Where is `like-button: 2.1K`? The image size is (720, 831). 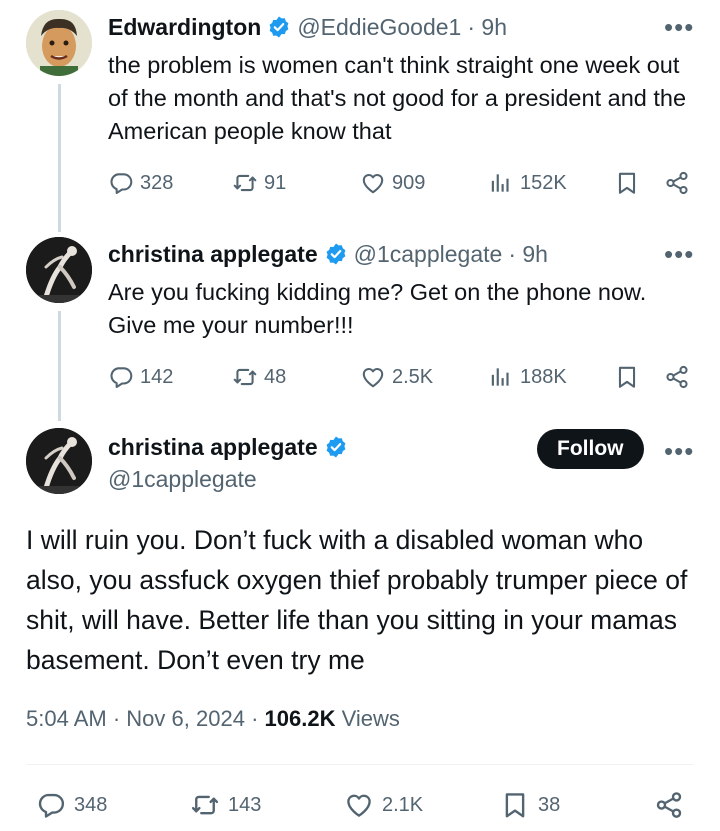 like-button: 2.1K is located at coordinates (383, 805).